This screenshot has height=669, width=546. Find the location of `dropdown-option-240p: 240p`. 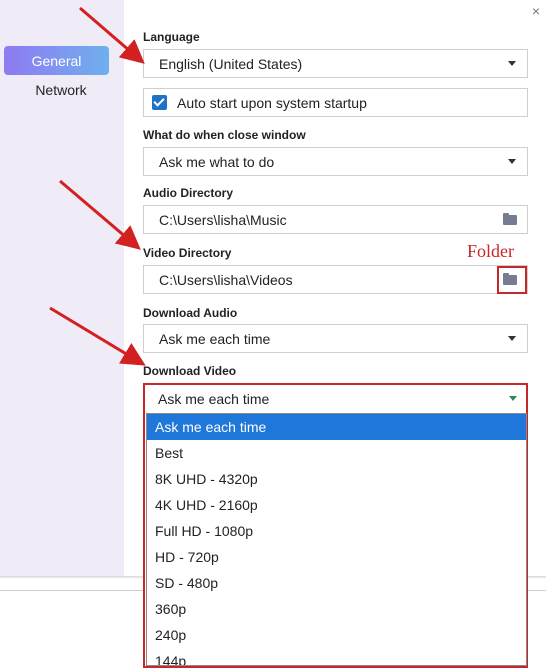

dropdown-option-240p: 240p is located at coordinates (336, 635).